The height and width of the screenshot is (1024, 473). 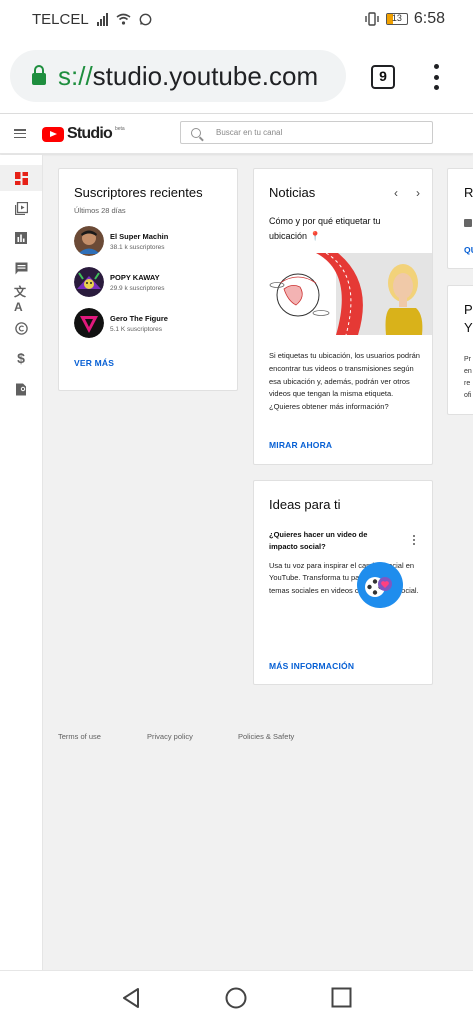 I want to click on terms-link: Terms of use, so click(x=79, y=736).